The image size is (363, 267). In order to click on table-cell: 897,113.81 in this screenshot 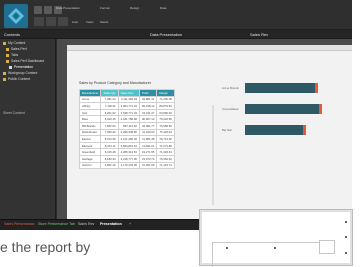, I will do `click(128, 125)`.